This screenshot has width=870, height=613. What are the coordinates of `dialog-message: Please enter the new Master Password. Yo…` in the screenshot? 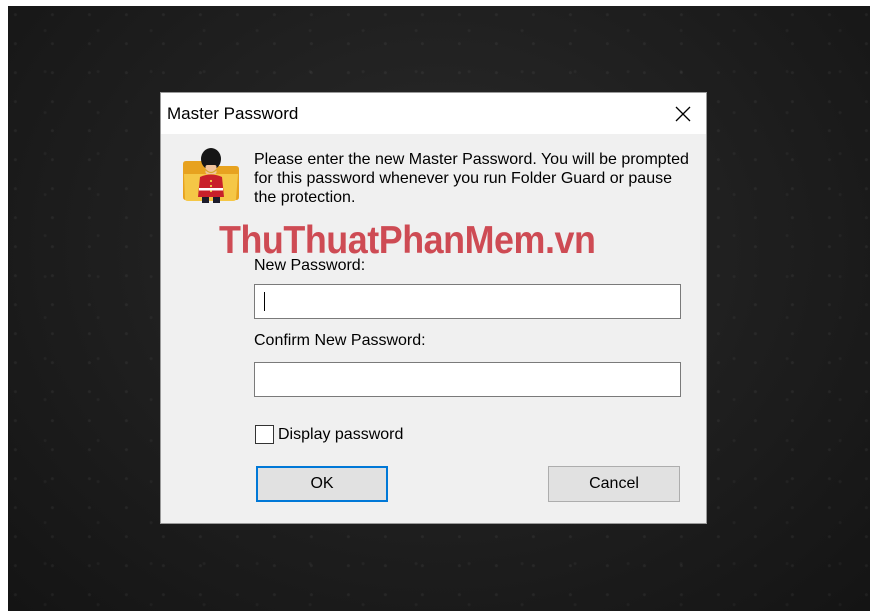 It's located at (471, 178).